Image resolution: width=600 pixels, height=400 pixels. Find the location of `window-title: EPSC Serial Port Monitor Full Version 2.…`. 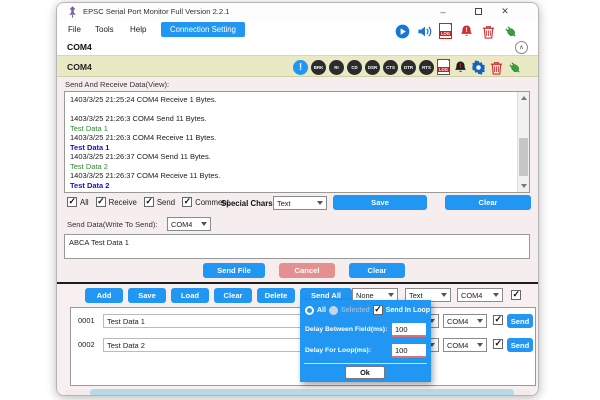

window-title: EPSC Serial Port Monitor Full Version 2.… is located at coordinates (156, 11).